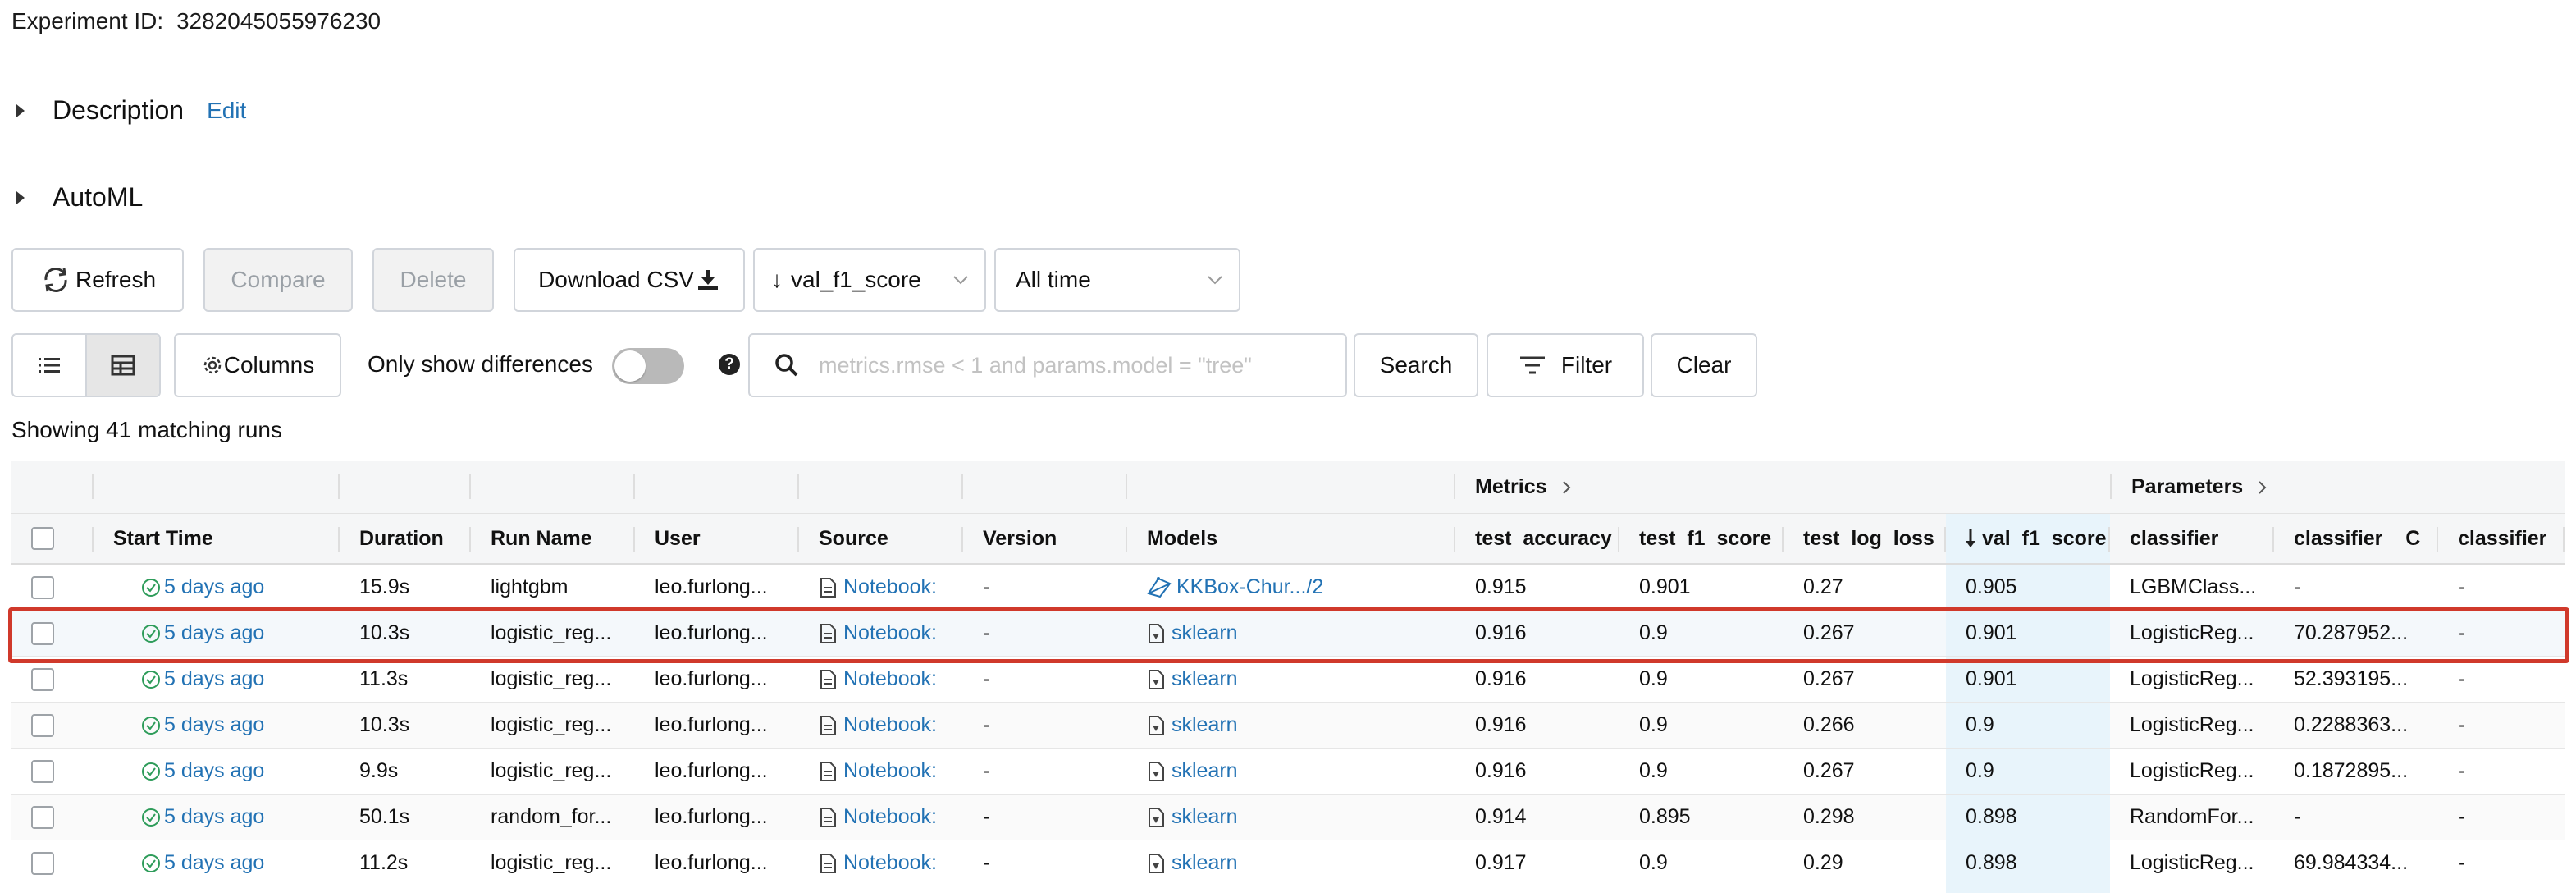 Image resolution: width=2576 pixels, height=893 pixels. What do you see at coordinates (881, 538) in the screenshot?
I see `col-source: Source` at bounding box center [881, 538].